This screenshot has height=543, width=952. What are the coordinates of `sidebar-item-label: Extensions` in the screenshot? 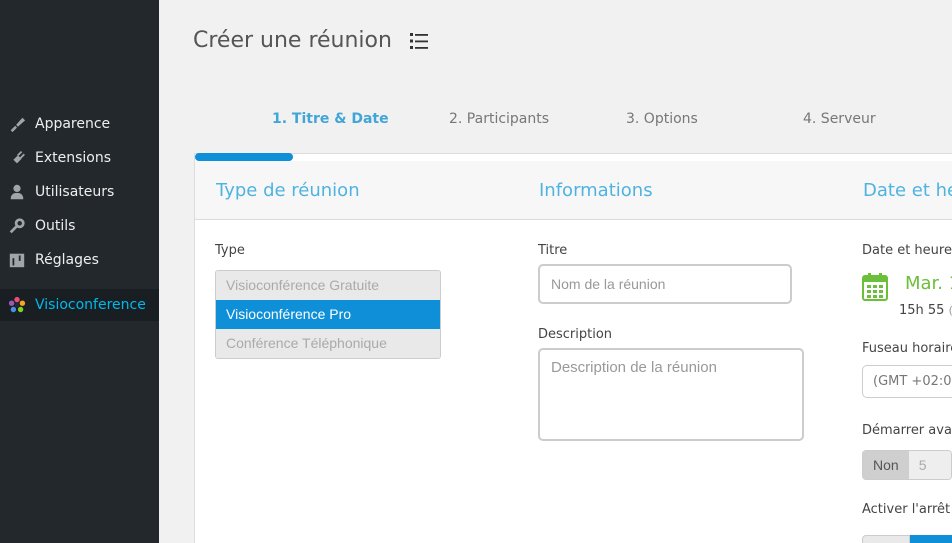 It's located at (73, 158).